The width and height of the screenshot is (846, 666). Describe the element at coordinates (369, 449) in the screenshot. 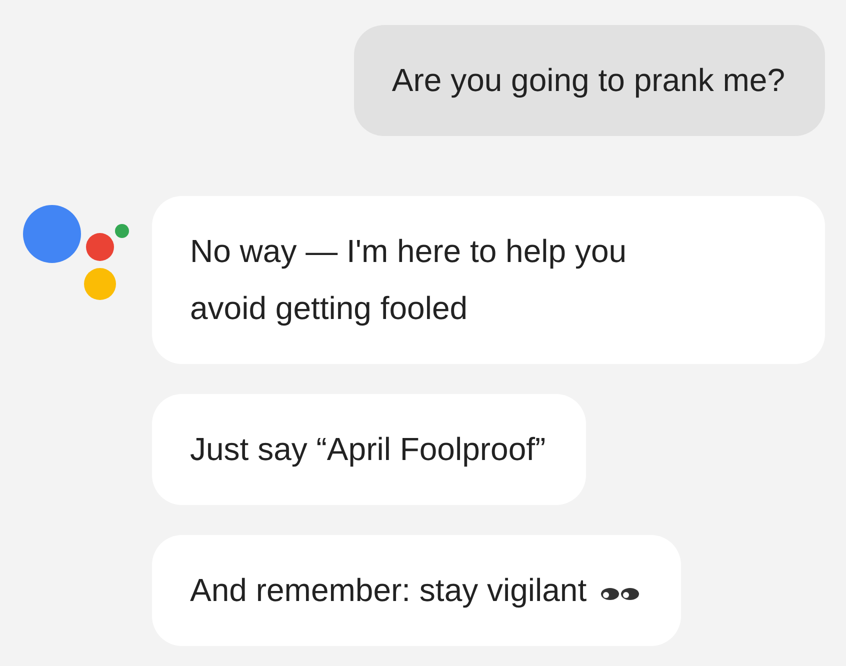

I see `assistant-message: Just say “April Foolproof”` at that location.